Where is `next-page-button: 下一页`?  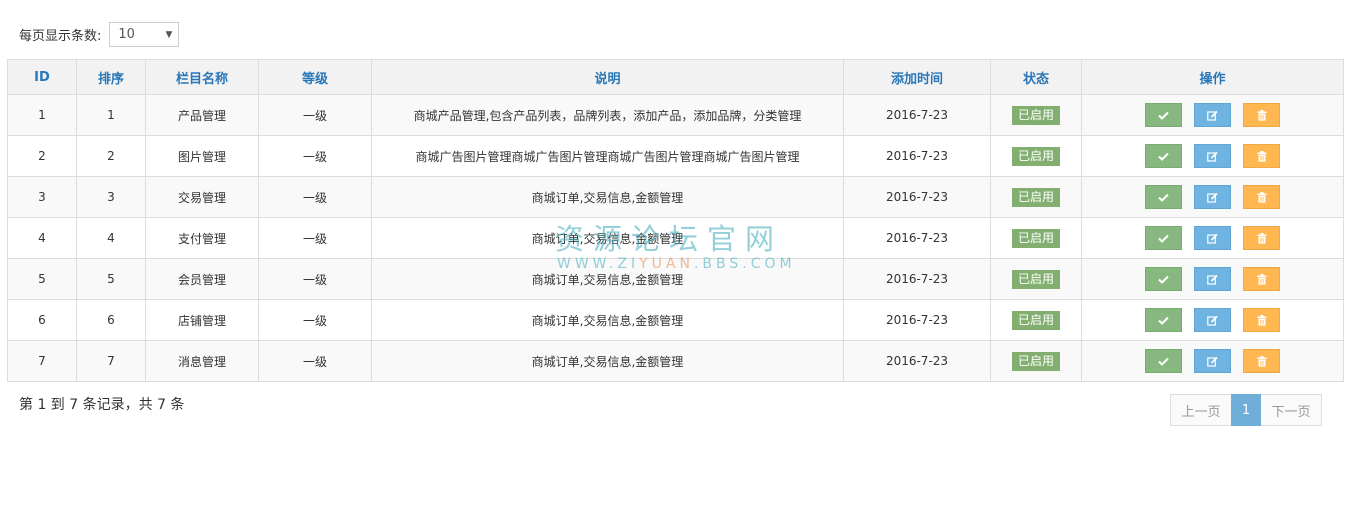 next-page-button: 下一页 is located at coordinates (1291, 410).